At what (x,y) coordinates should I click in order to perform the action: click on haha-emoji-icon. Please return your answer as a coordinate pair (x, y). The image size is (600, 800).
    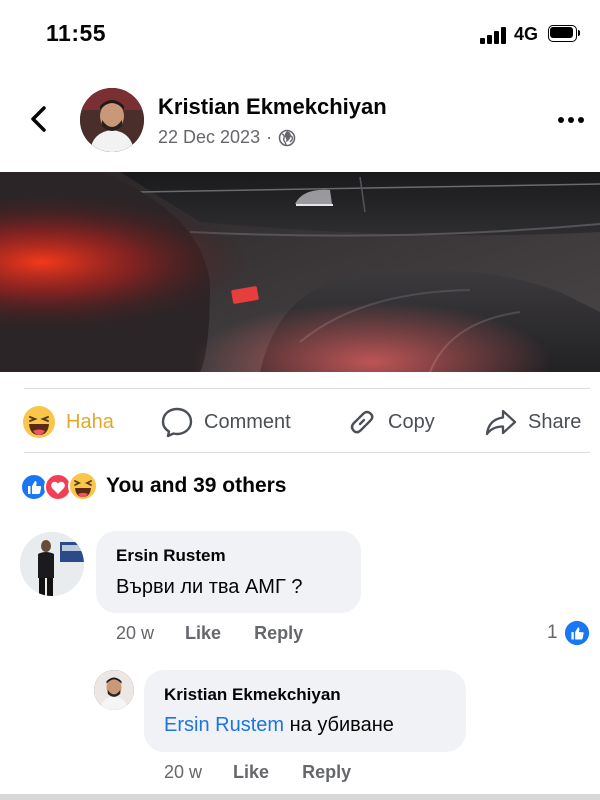
    Looking at the image, I should click on (39, 422).